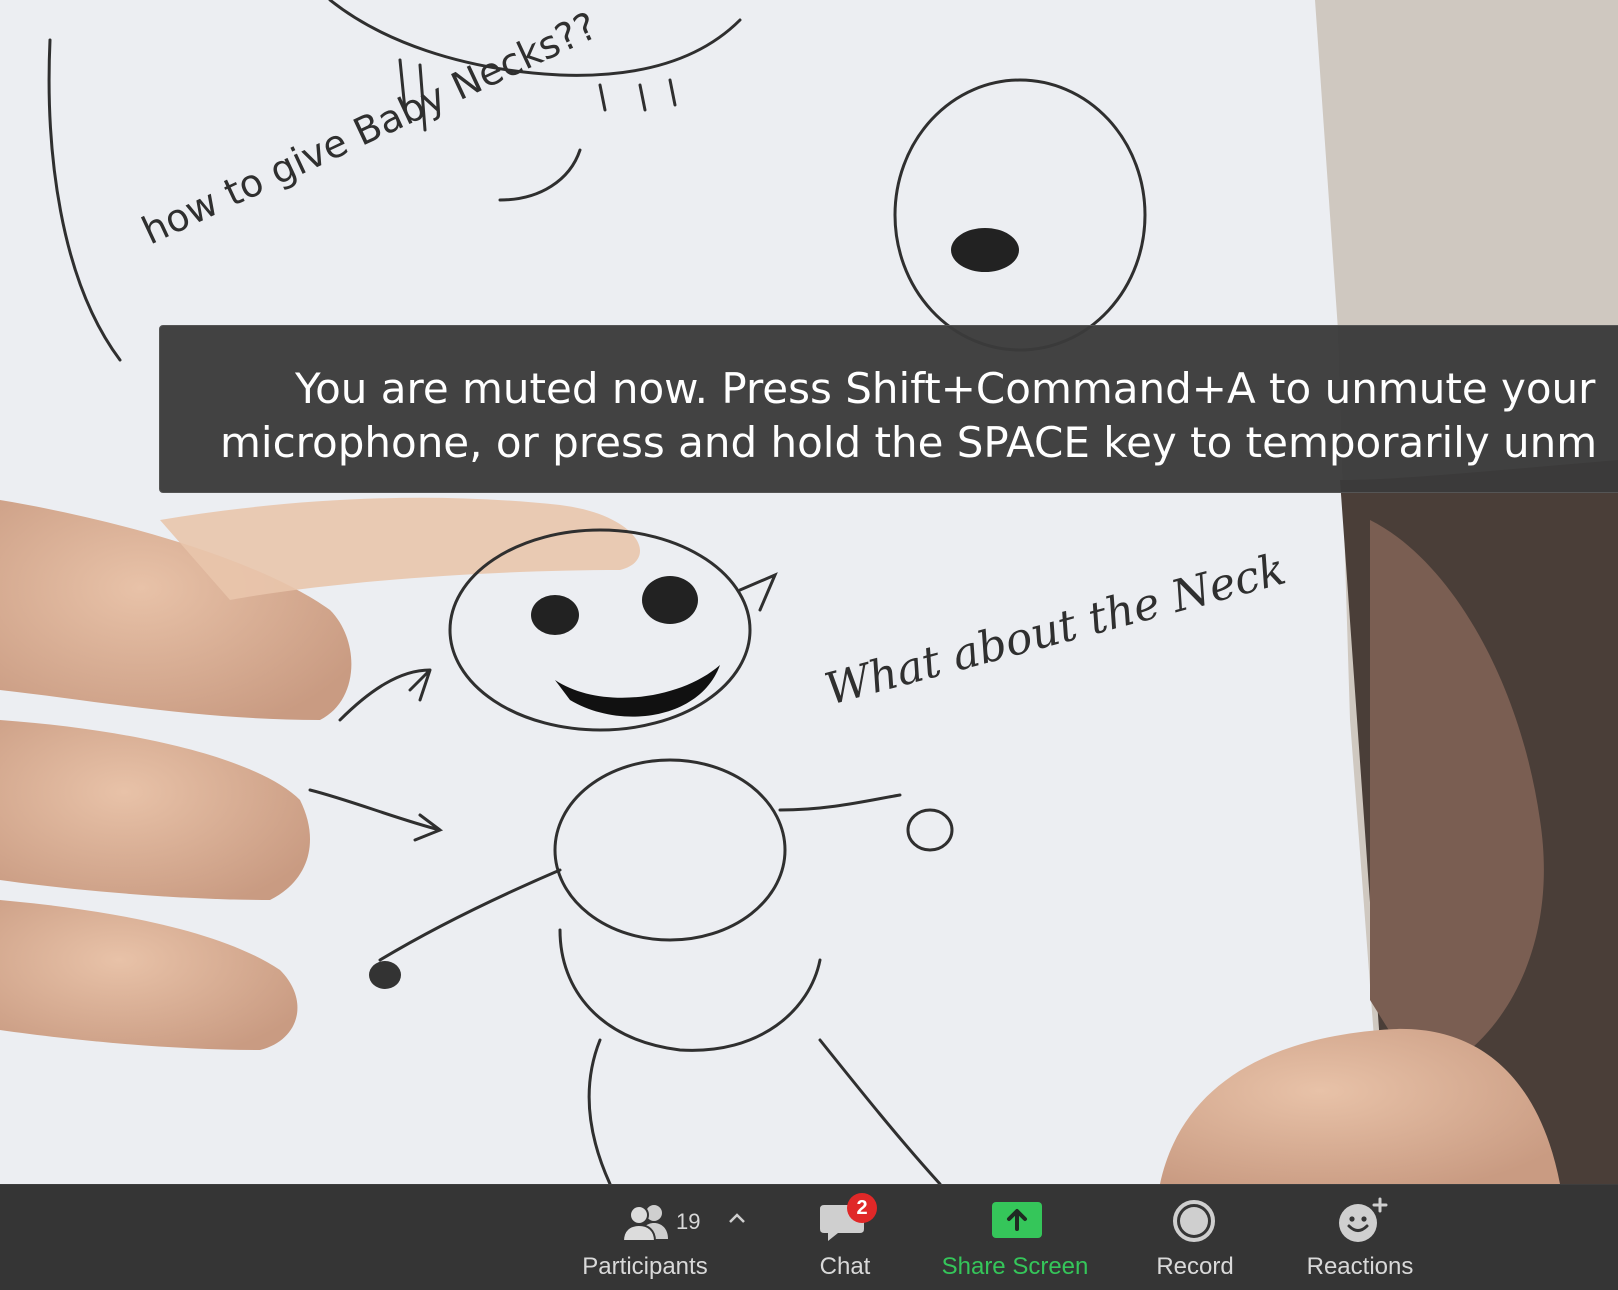 This screenshot has width=1618, height=1290. What do you see at coordinates (1363, 1222) in the screenshot?
I see `reactions-icon` at bounding box center [1363, 1222].